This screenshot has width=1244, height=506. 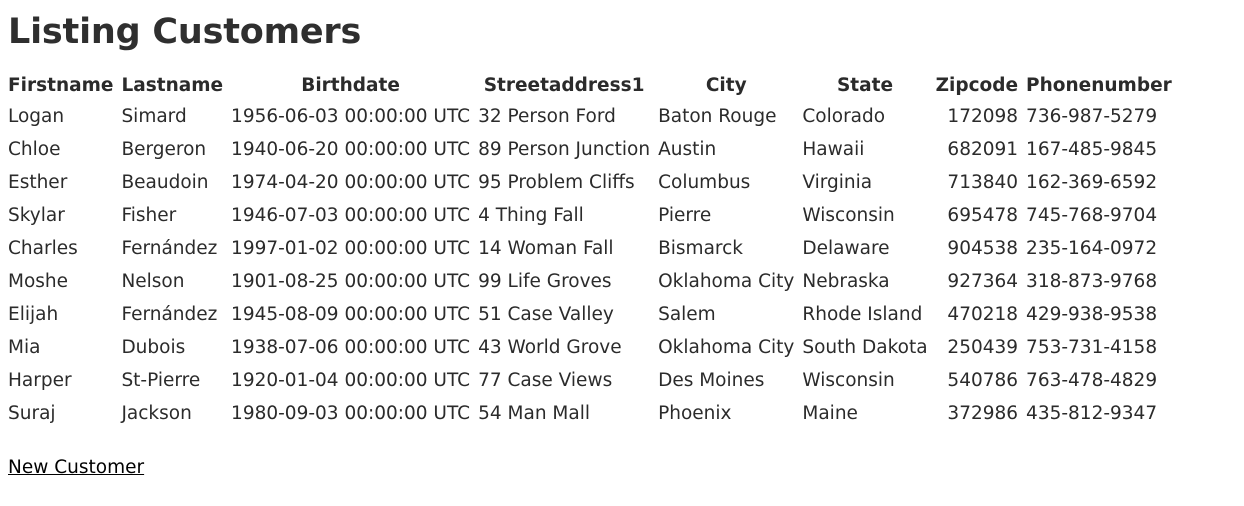 I want to click on cell-phone: 435-812-9347, so click(x=1092, y=413).